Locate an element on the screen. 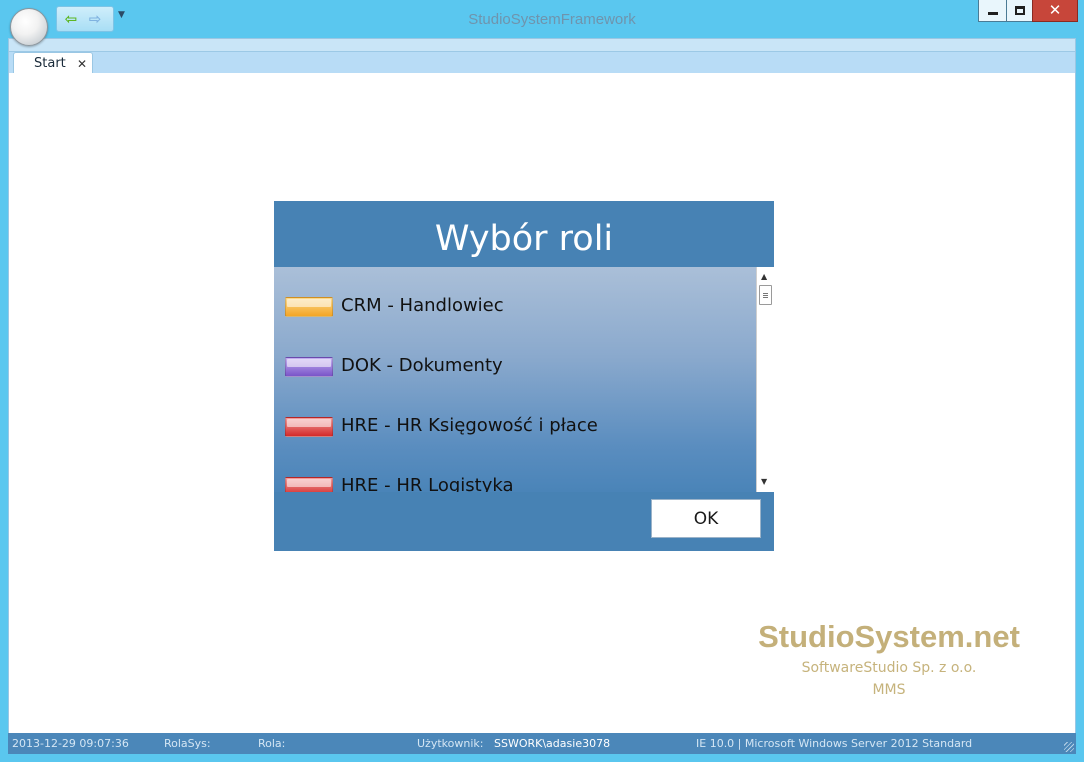 This screenshot has width=1084, height=762. scroll-up-icon: ▲ is located at coordinates (764, 276).